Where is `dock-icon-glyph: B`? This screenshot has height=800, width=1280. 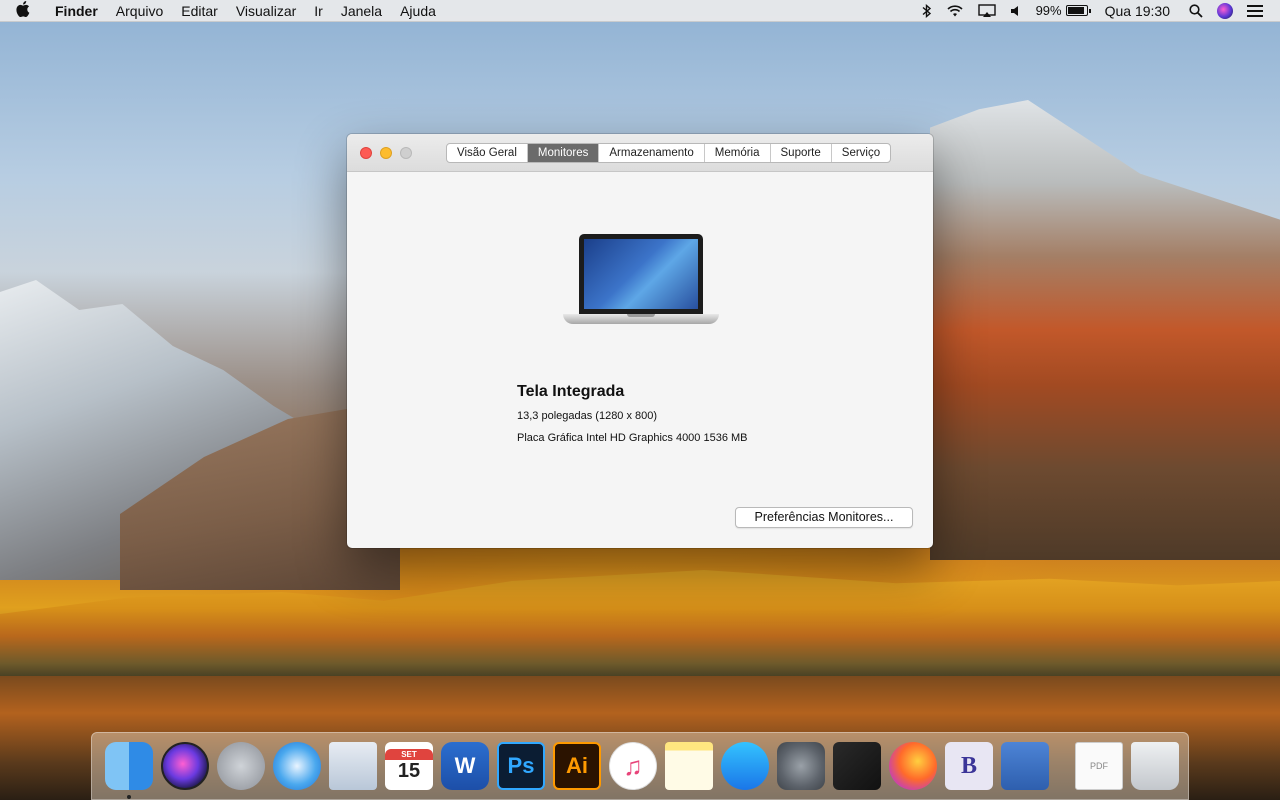 dock-icon-glyph: B is located at coordinates (968, 765).